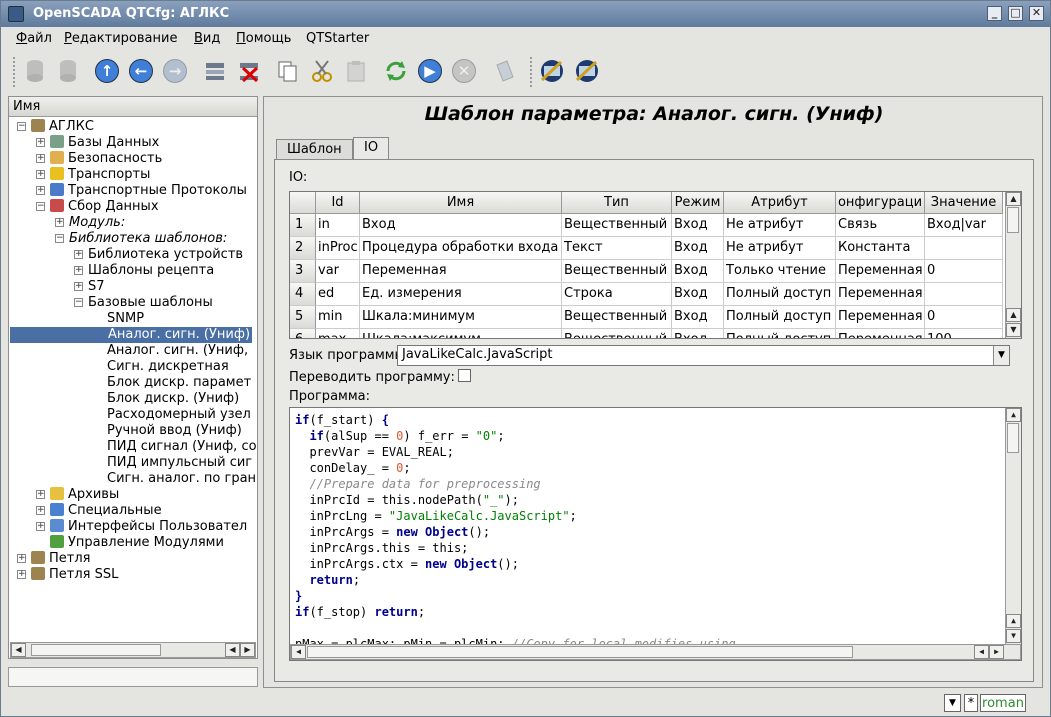  I want to click on tree-item: + Базы Данных, so click(133, 143).